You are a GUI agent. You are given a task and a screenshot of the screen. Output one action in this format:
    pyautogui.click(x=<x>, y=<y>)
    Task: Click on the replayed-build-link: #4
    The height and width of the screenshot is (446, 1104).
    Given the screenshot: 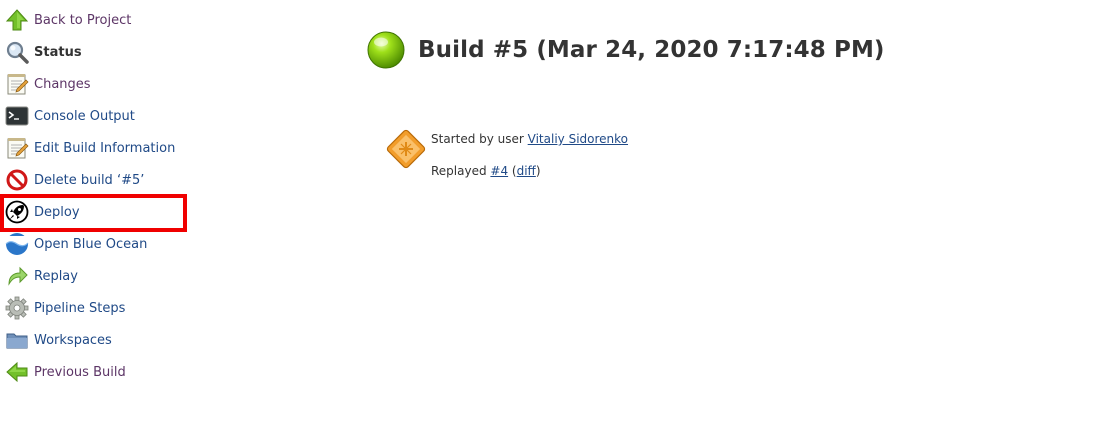 What is the action you would take?
    pyautogui.click(x=499, y=171)
    